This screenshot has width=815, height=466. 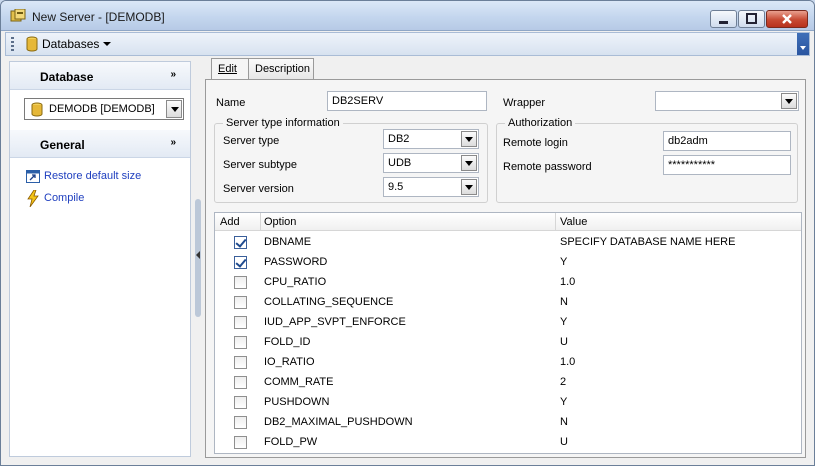 I want to click on databases-dropdown: Databases, so click(x=68, y=44).